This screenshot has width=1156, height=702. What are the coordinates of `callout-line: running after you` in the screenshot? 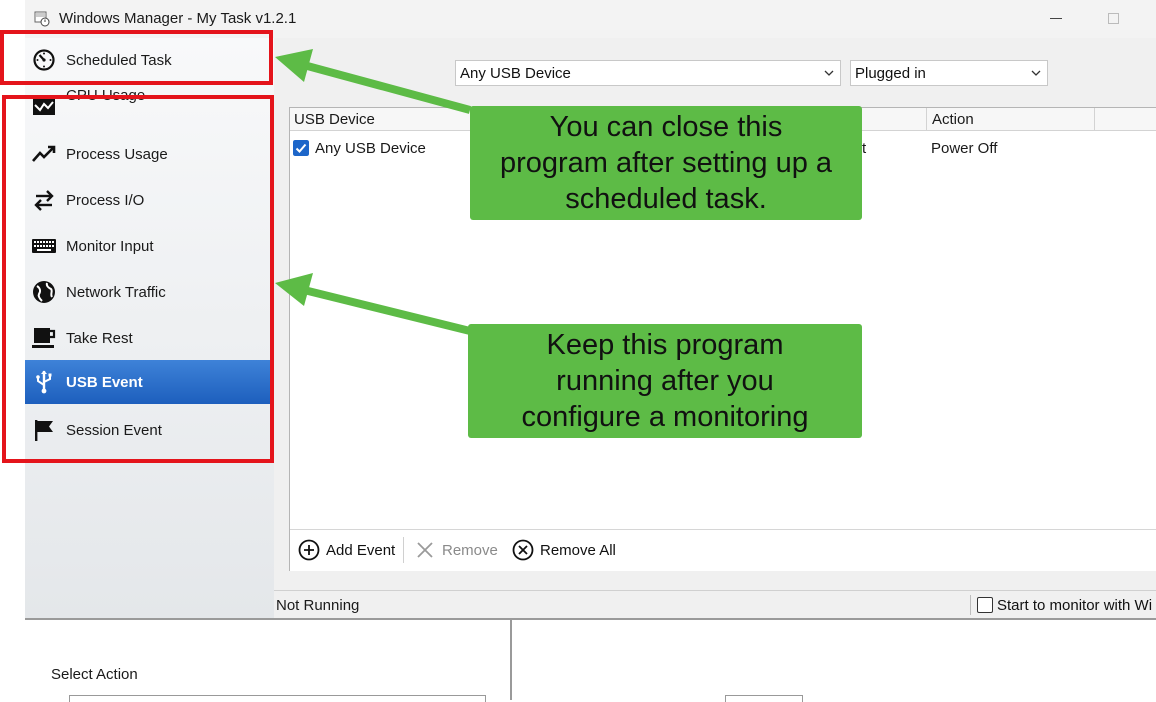 It's located at (665, 381).